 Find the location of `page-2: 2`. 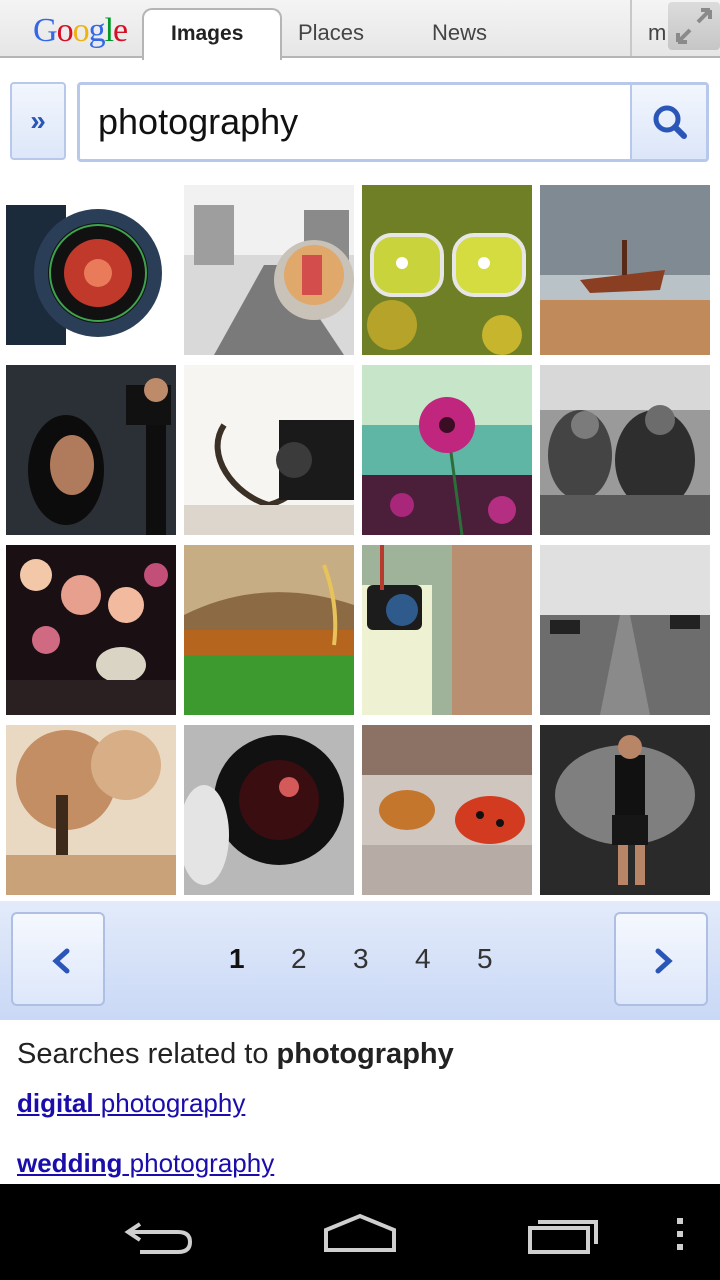

page-2: 2 is located at coordinates (299, 959).